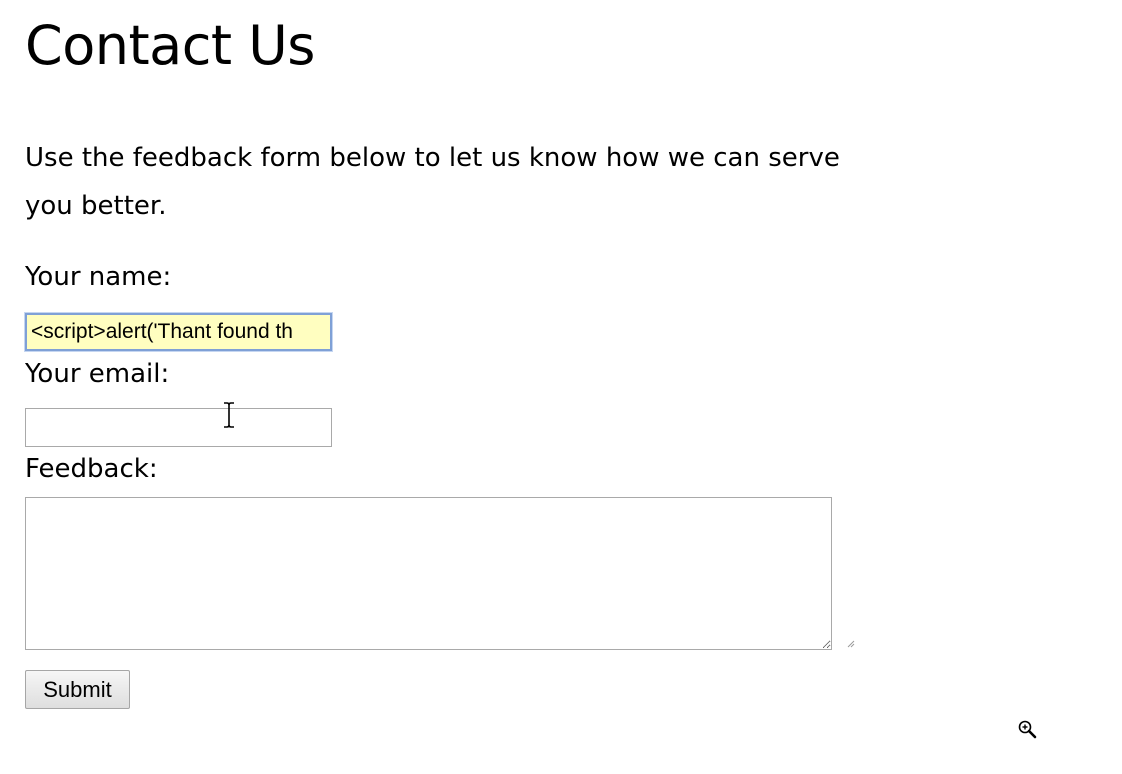 The image size is (1122, 774). I want to click on submit-button: Submit, so click(77, 689).